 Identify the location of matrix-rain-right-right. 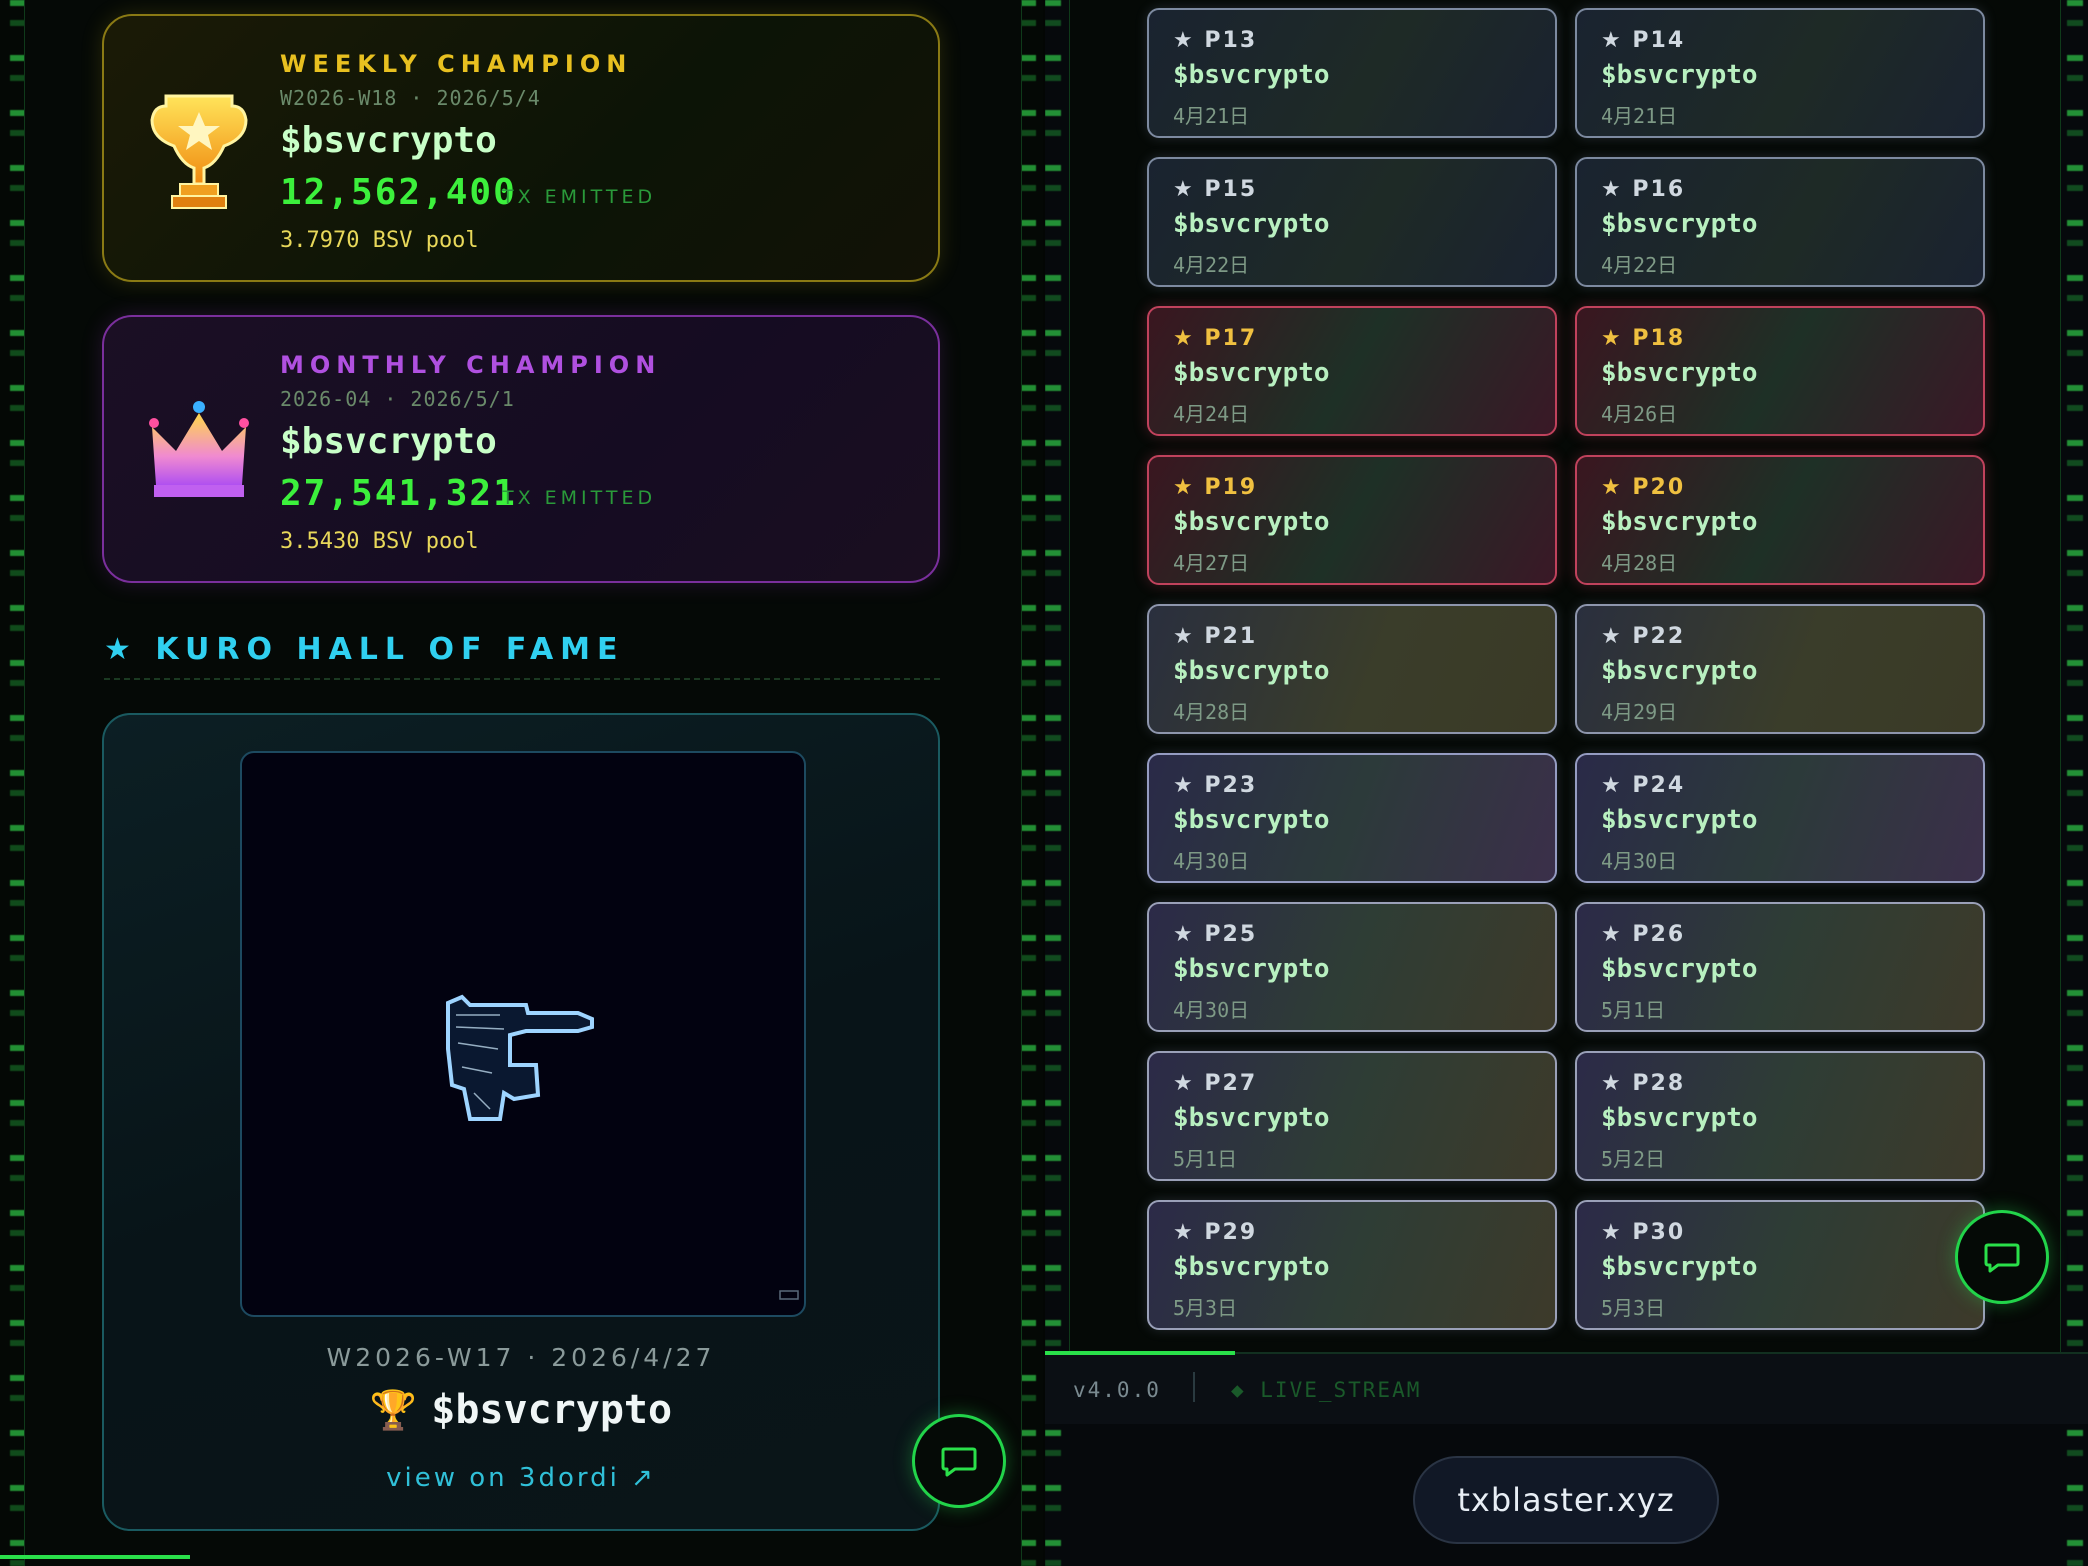
(2075, 783).